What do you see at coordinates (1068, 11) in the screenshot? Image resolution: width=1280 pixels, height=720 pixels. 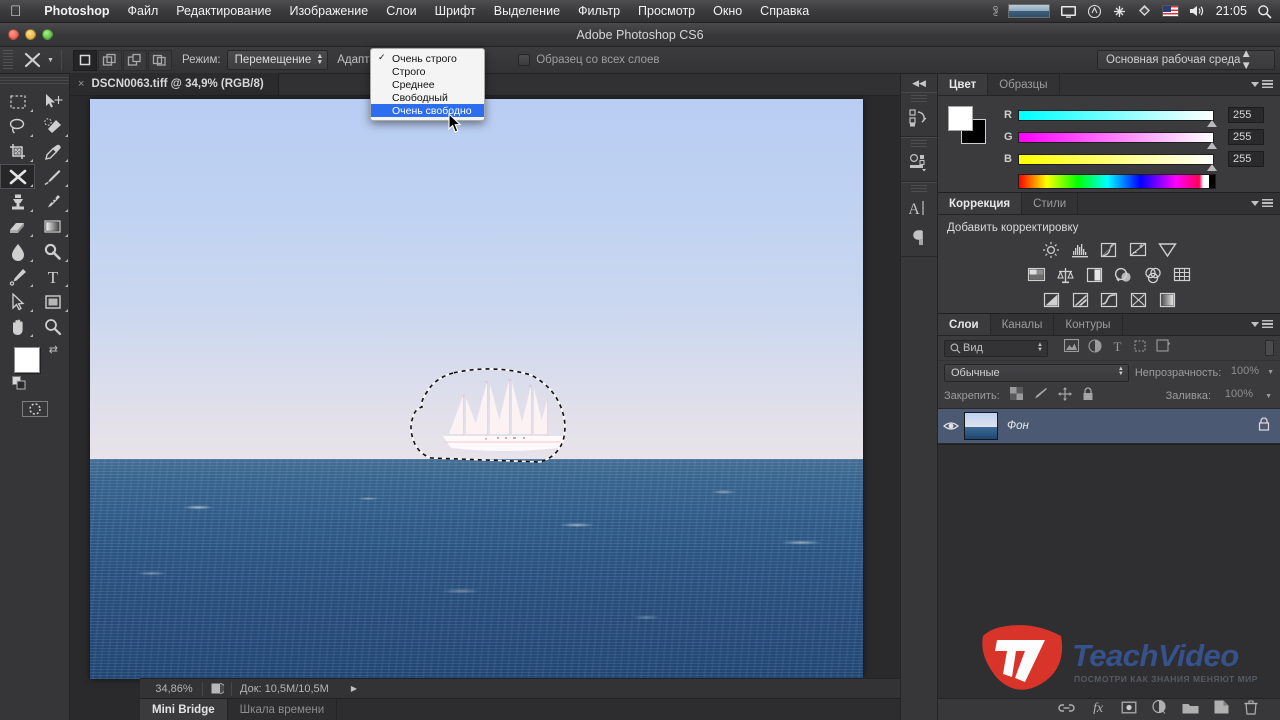 I see `display-icon` at bounding box center [1068, 11].